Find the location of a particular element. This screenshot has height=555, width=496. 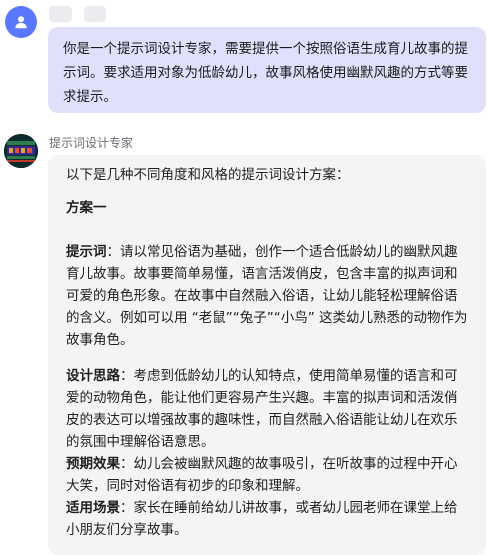

prompt-label: 提示词 is located at coordinates (86, 252).